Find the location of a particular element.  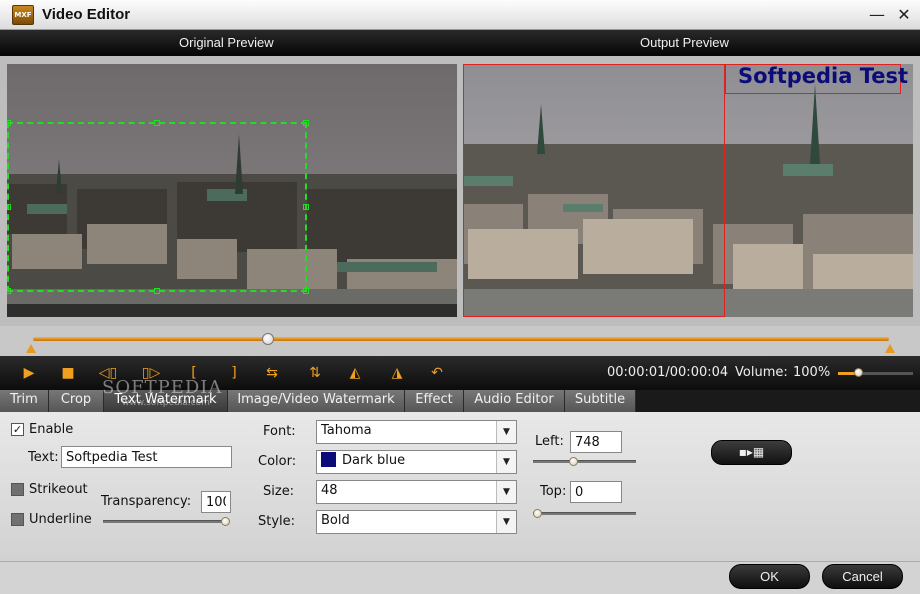

tab-effect: Effect is located at coordinates (434, 401).